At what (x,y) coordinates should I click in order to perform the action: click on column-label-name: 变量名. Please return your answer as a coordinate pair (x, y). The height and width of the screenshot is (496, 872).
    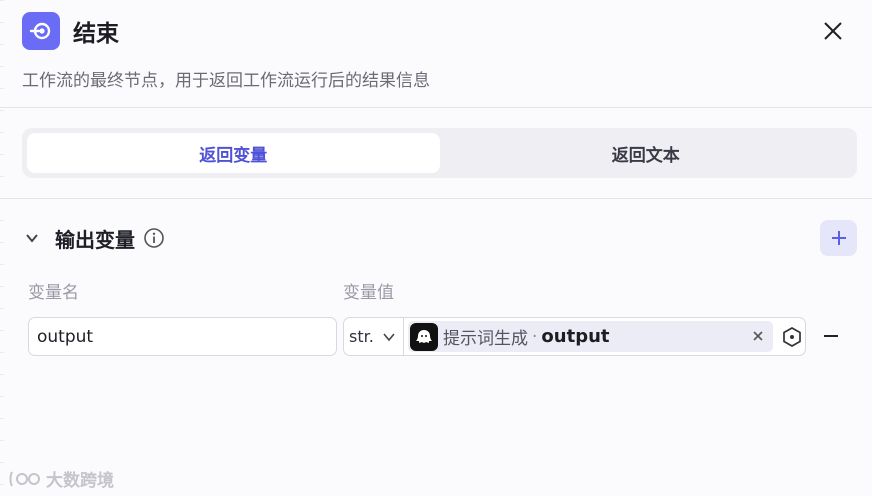
    Looking at the image, I should click on (53, 293).